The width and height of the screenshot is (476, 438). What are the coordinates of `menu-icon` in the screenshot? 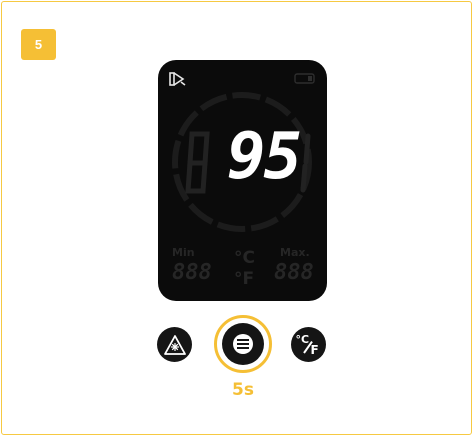 It's located at (243, 344).